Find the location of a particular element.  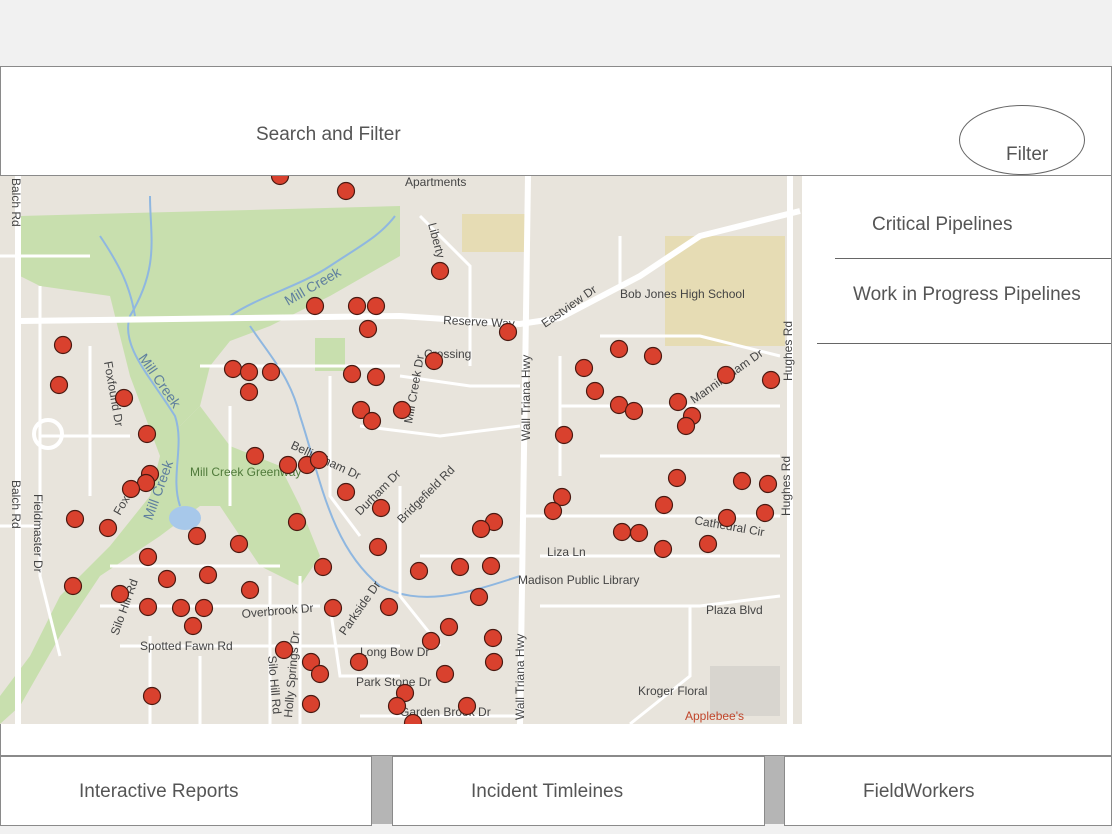

search-filter-label: Search and Filter is located at coordinates (328, 135).